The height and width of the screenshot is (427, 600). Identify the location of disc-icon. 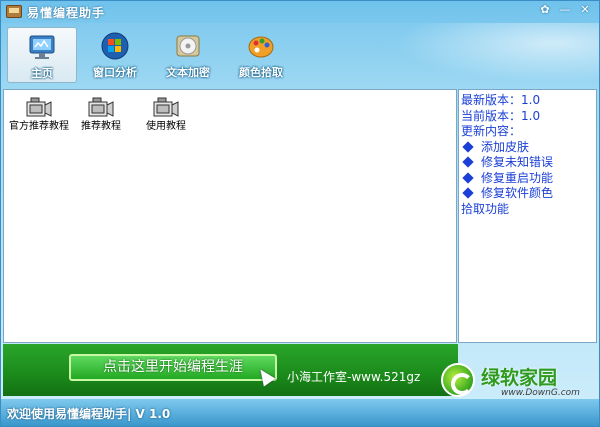
(188, 46).